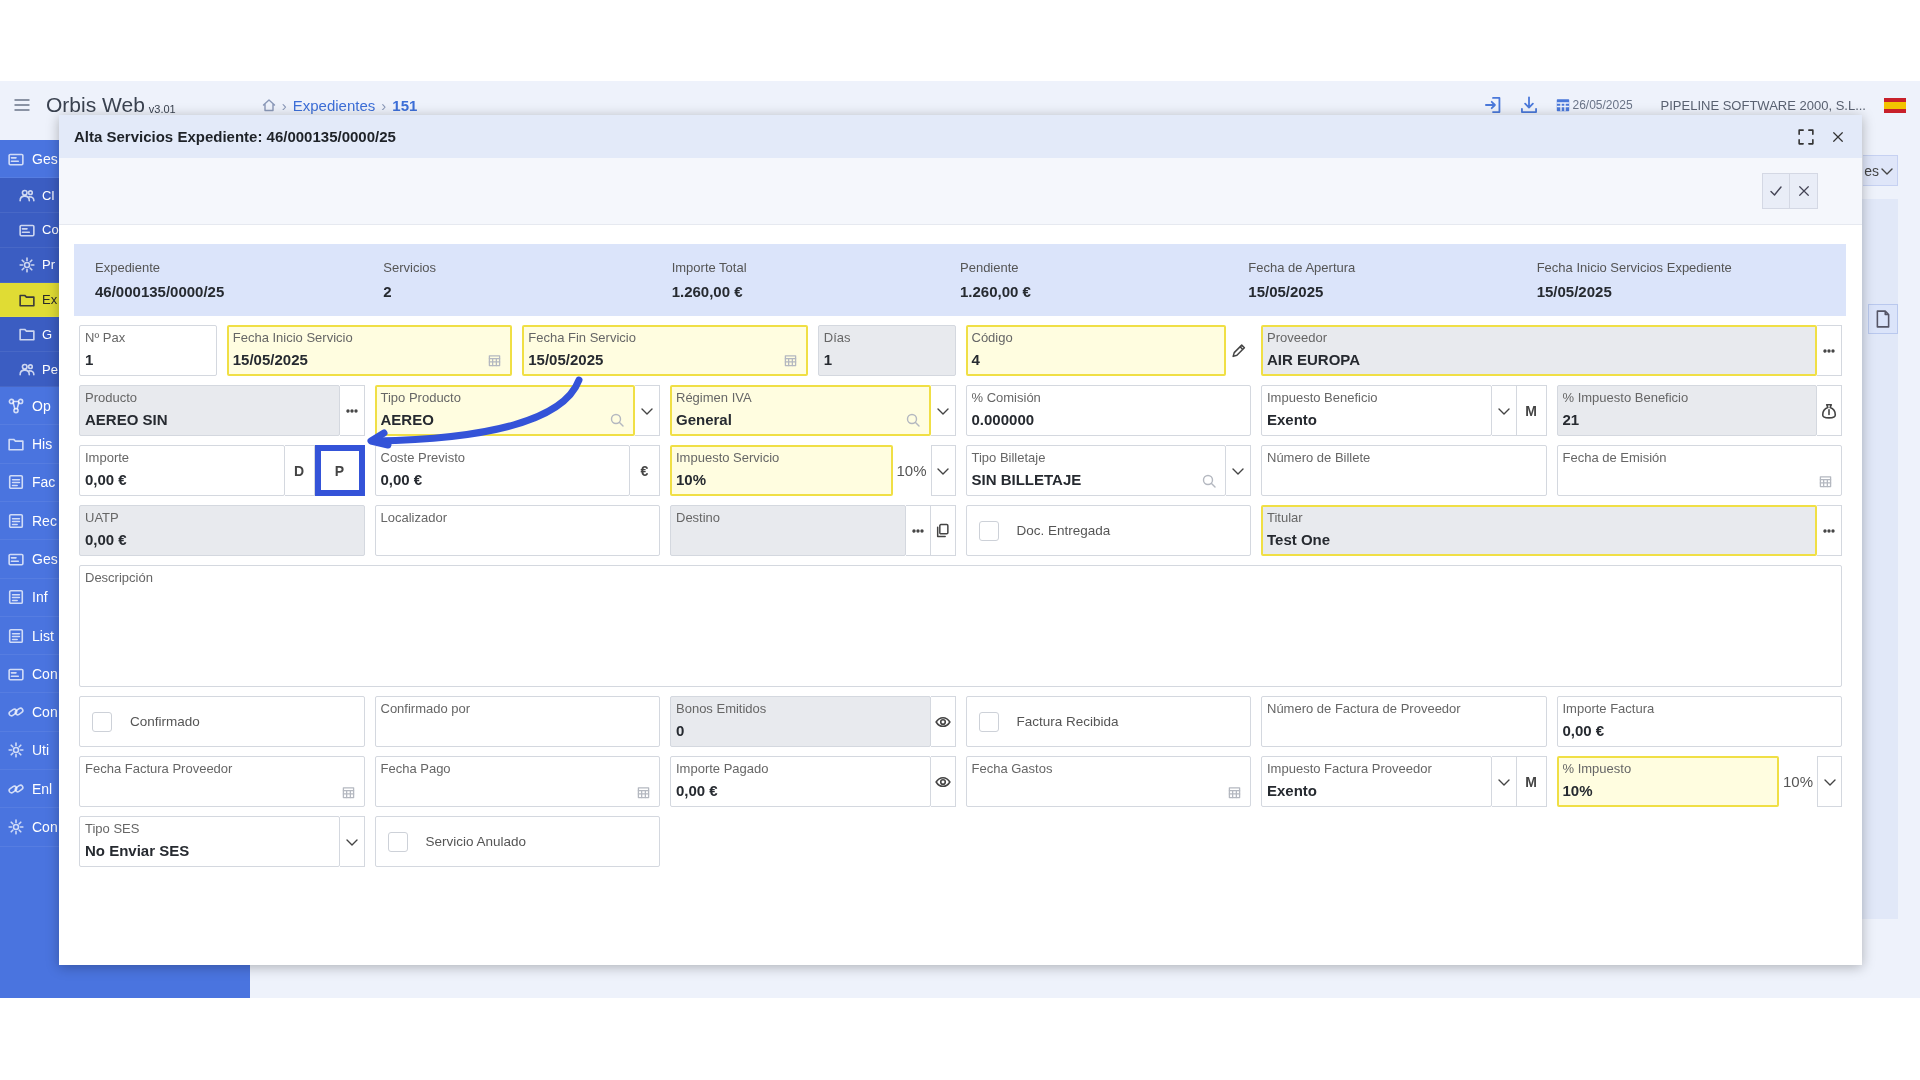 The width and height of the screenshot is (1920, 1080). Describe the element at coordinates (502, 470) in the screenshot. I see `input-field: Coste Previsto 0,00 €` at that location.